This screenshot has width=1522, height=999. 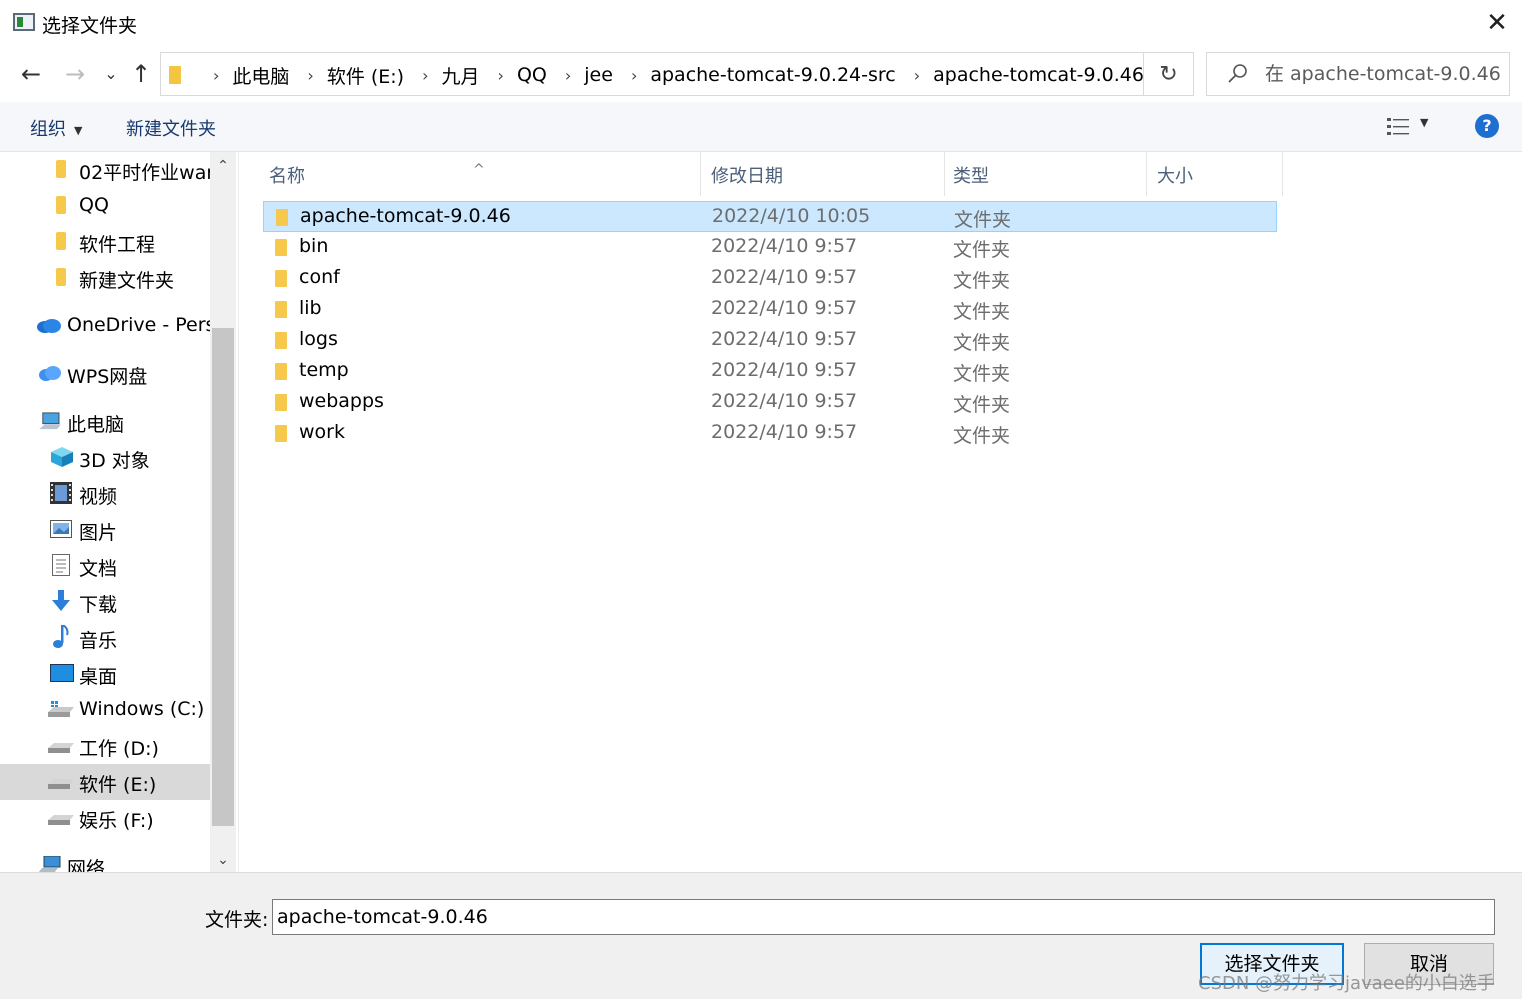 I want to click on row-name: lib, so click(x=310, y=308).